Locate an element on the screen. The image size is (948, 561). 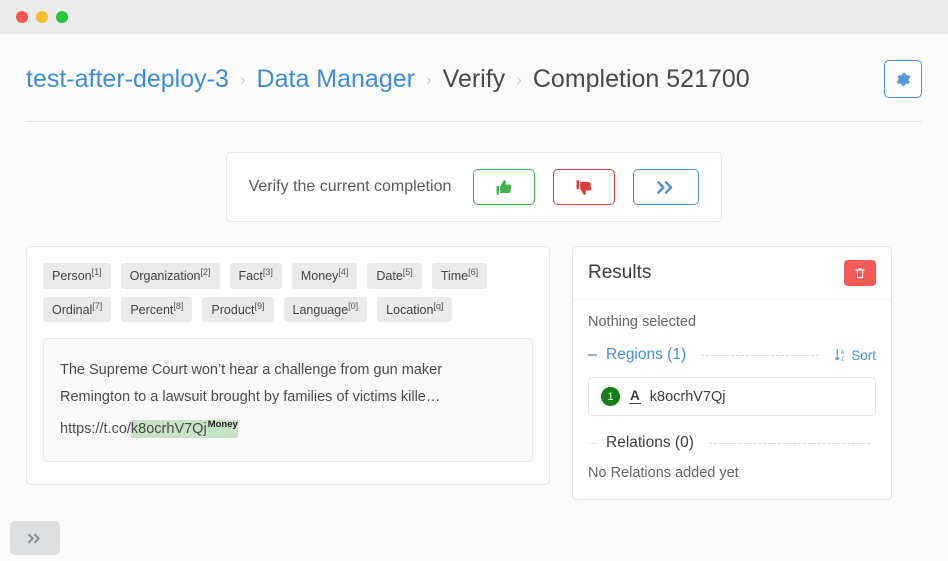
annotated-span-label: Money is located at coordinates (222, 425).